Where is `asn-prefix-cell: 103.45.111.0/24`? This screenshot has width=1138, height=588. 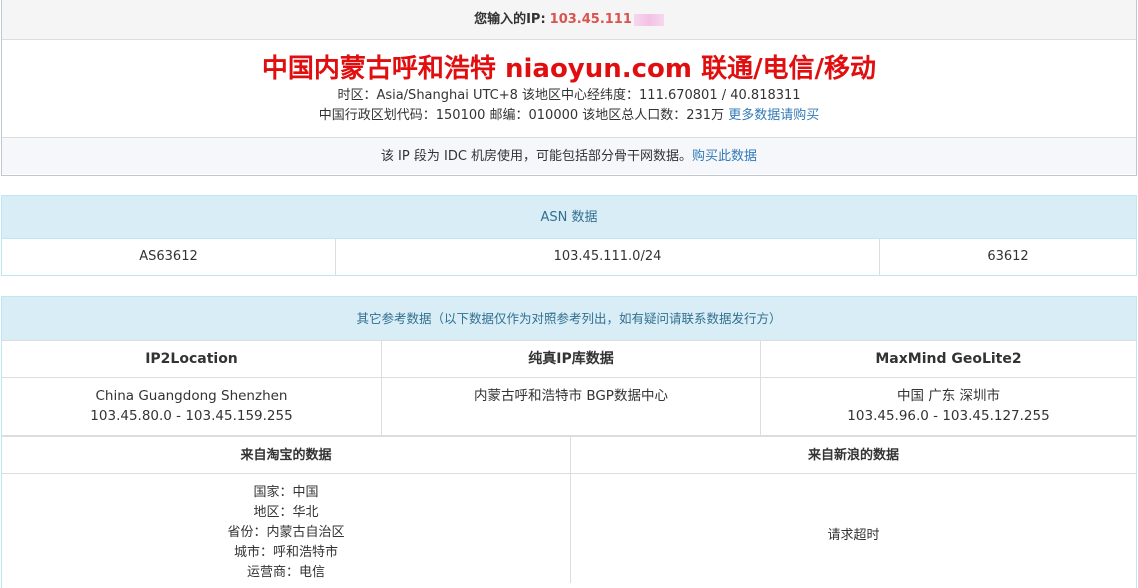 asn-prefix-cell: 103.45.111.0/24 is located at coordinates (608, 257).